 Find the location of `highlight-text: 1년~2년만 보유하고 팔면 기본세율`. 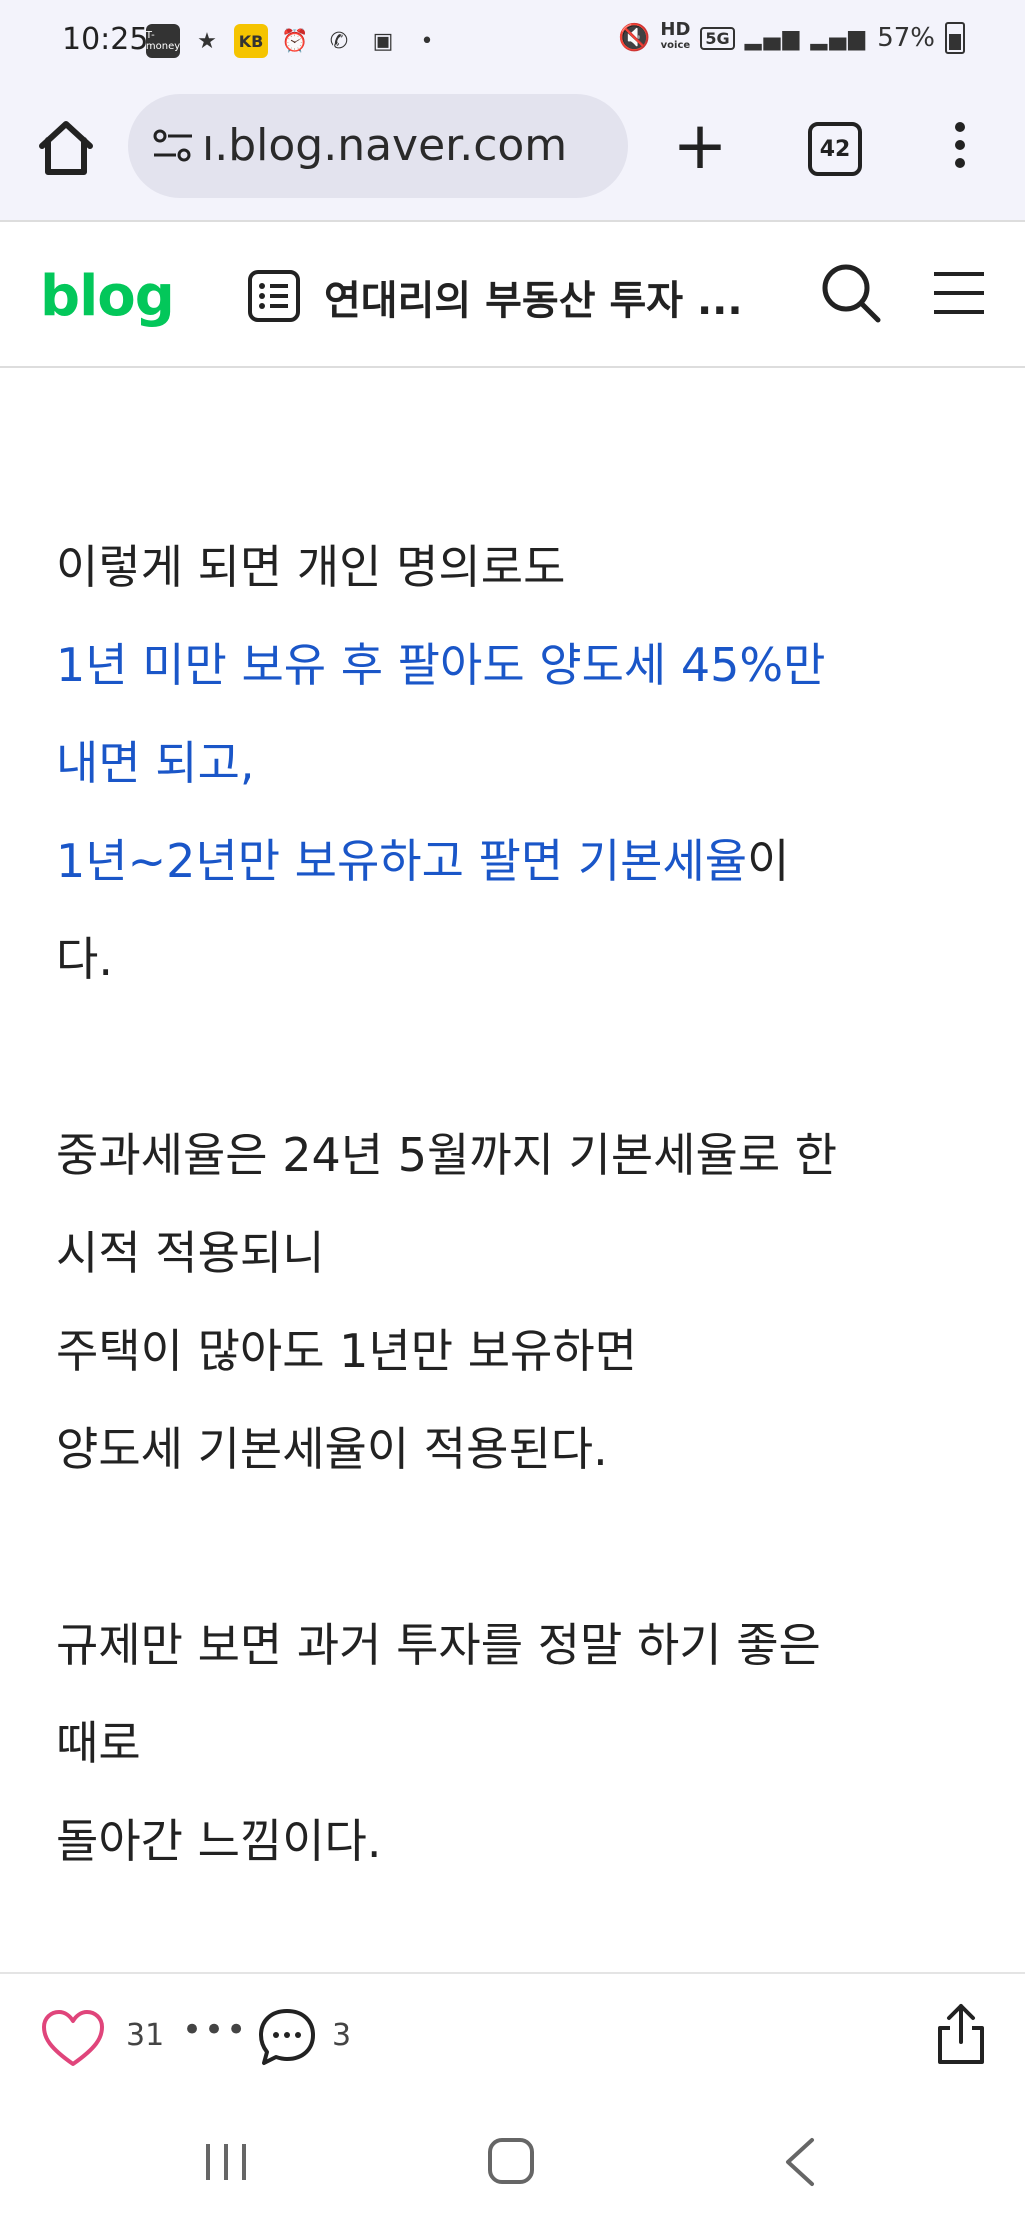

highlight-text: 1년~2년만 보유하고 팔면 기본세율 is located at coordinates (402, 861).